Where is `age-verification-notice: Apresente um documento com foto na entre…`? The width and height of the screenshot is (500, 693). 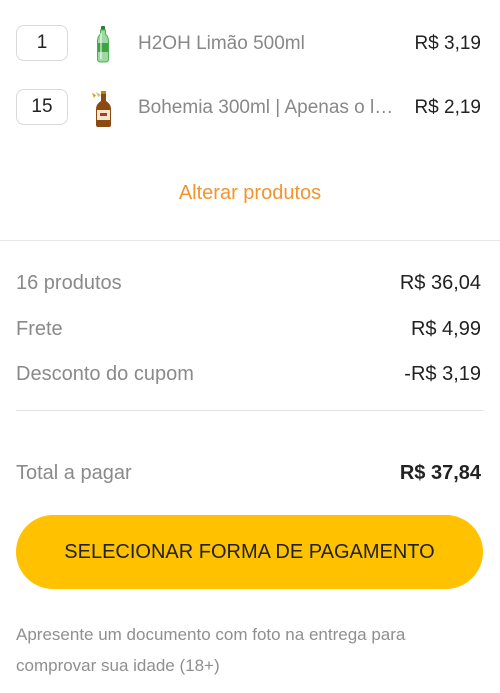 age-verification-notice: Apresente um documento com foto na entre… is located at coordinates (211, 650).